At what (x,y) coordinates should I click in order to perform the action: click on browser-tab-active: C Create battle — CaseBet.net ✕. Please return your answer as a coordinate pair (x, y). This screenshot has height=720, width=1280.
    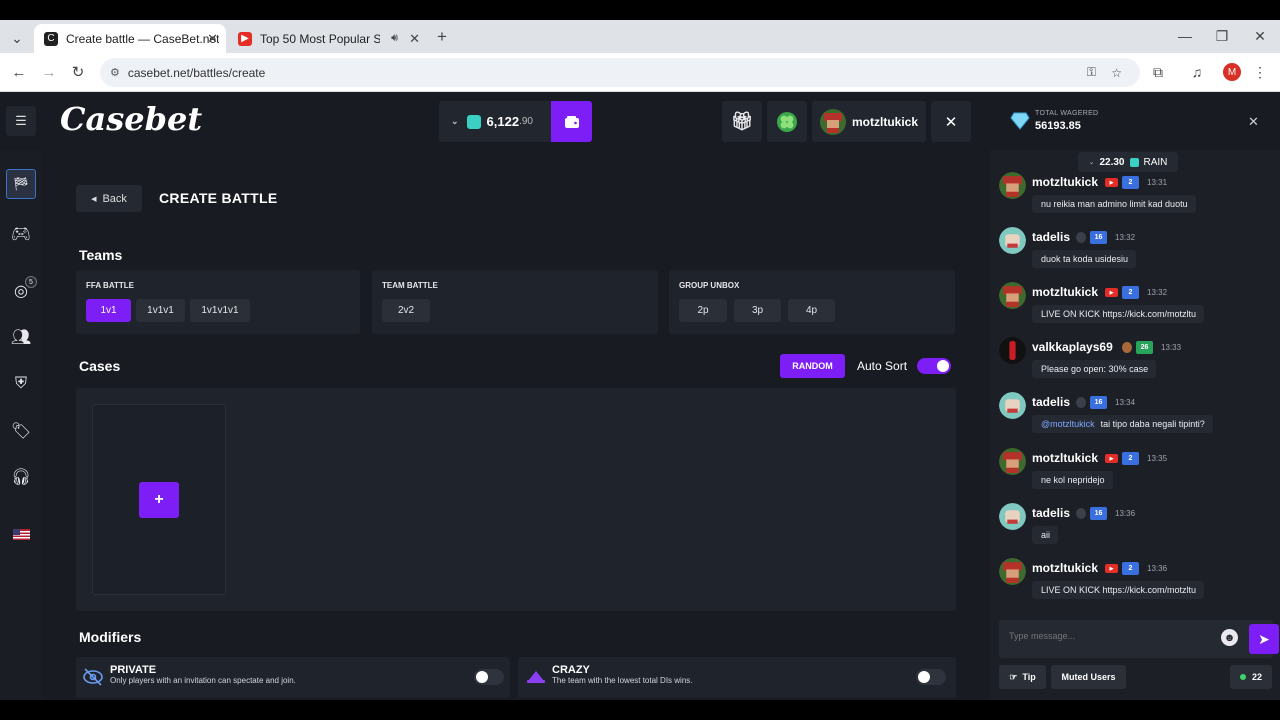
    Looking at the image, I should click on (130, 38).